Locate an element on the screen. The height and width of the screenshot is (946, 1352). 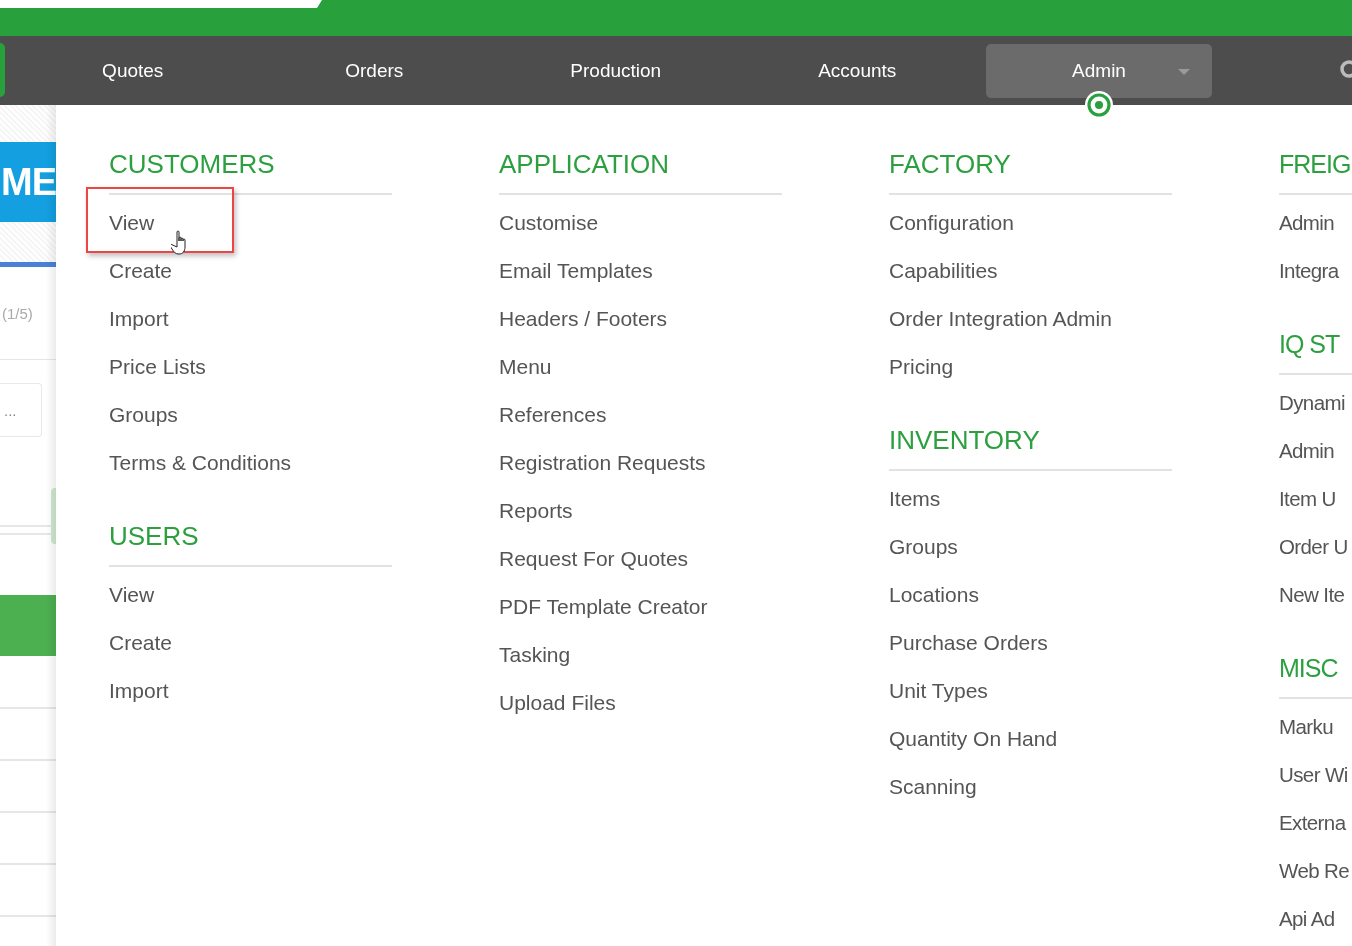
menu-item: Item U is located at coordinates (1307, 499).